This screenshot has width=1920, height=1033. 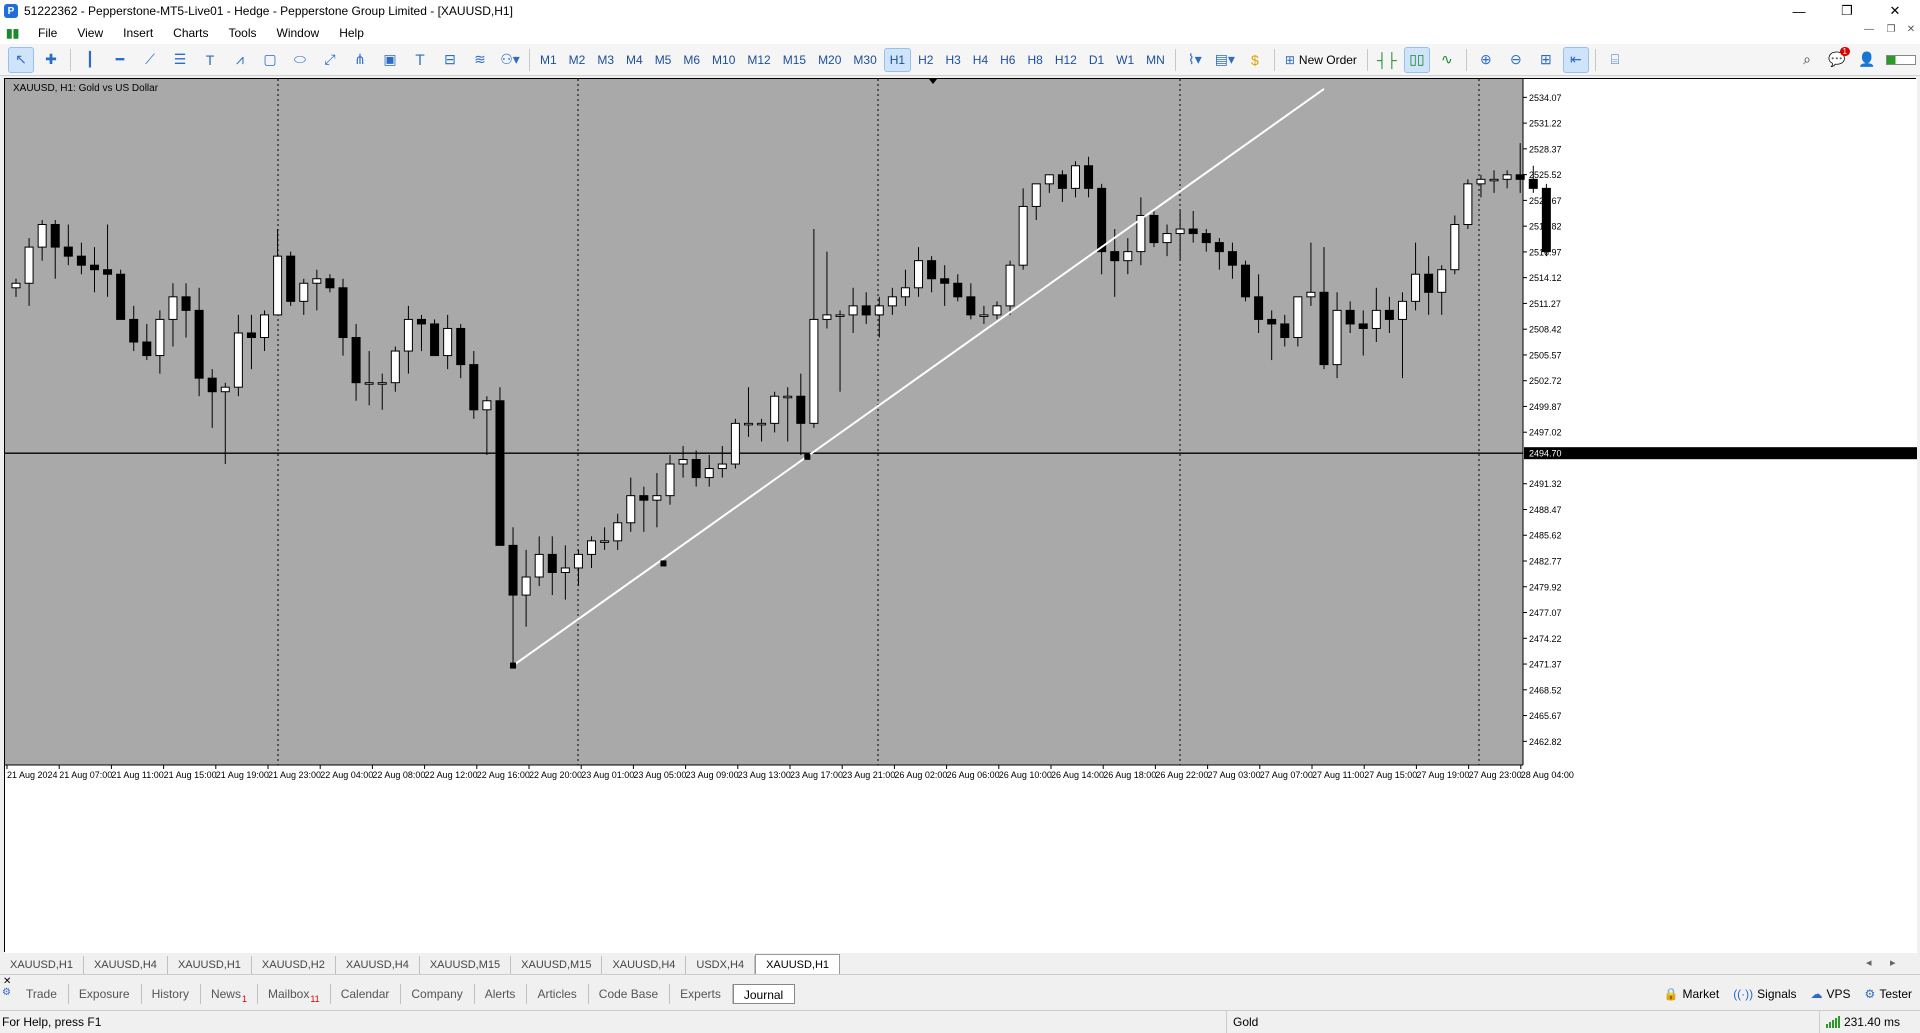 What do you see at coordinates (420, 60) in the screenshot?
I see `text-label-icon: Ｔ` at bounding box center [420, 60].